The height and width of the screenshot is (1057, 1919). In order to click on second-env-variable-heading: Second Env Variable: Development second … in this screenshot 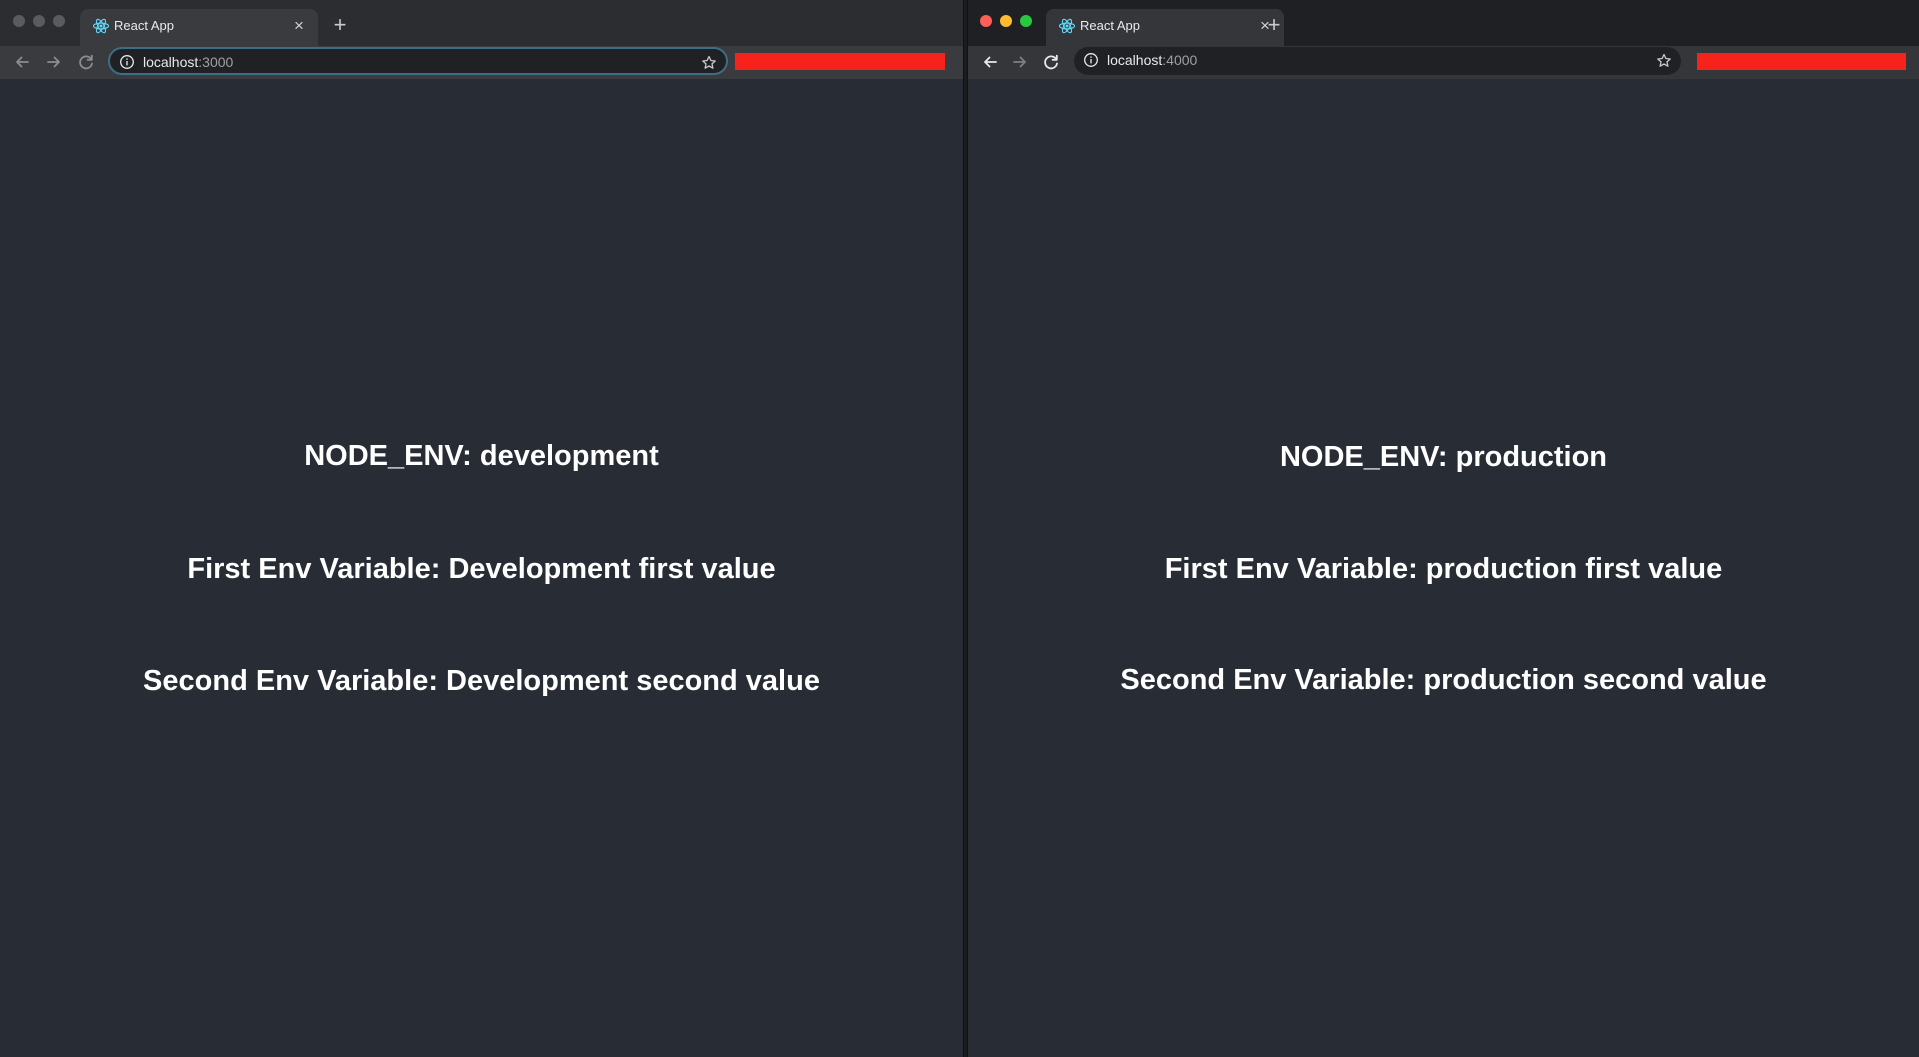, I will do `click(481, 681)`.